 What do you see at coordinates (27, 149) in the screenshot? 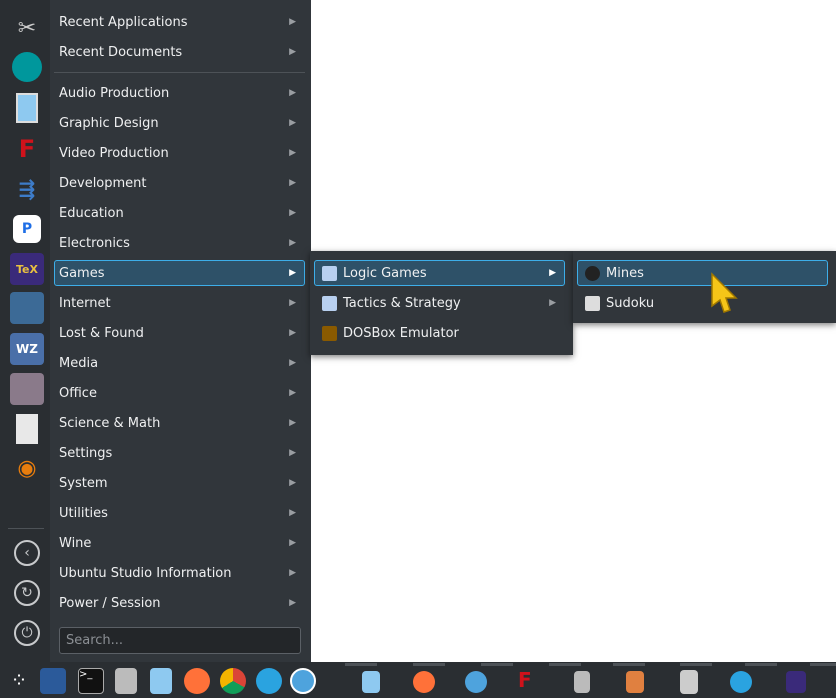
I see `fontforge-icon: F` at bounding box center [27, 149].